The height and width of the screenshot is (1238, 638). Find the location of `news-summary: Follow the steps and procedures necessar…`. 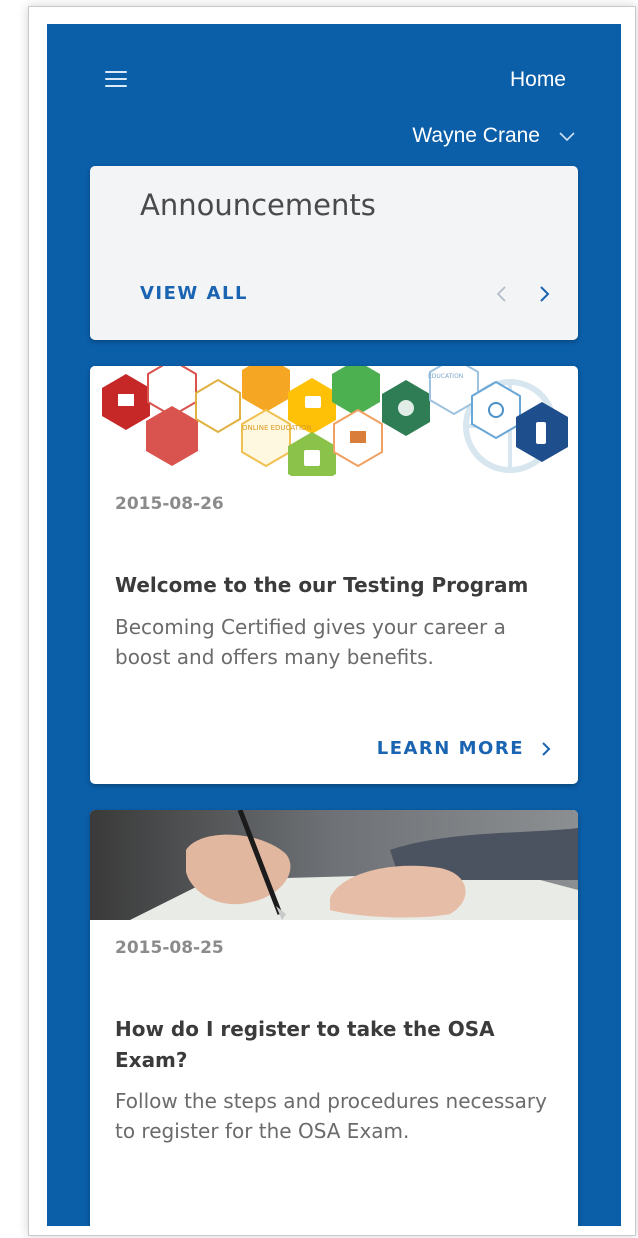

news-summary: Follow the steps and procedures necessar… is located at coordinates (331, 1116).